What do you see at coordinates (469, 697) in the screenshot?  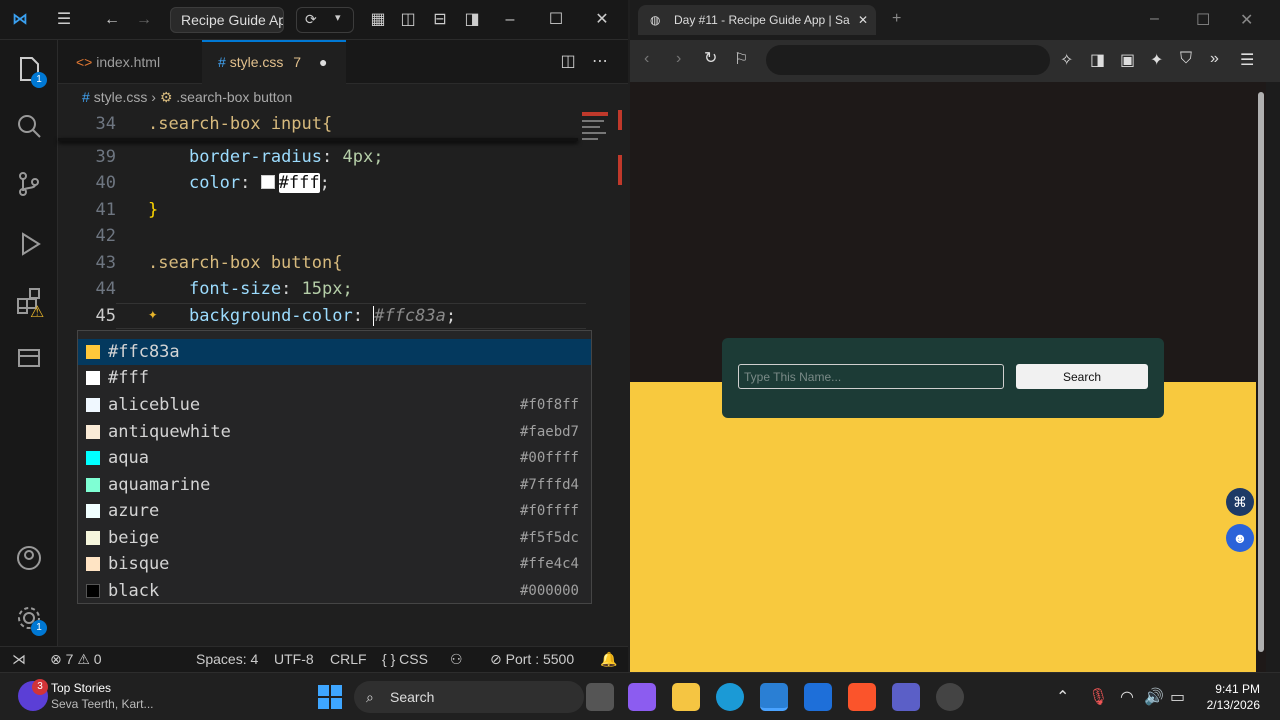 I see `taskbar-search: ⌕ Search` at bounding box center [469, 697].